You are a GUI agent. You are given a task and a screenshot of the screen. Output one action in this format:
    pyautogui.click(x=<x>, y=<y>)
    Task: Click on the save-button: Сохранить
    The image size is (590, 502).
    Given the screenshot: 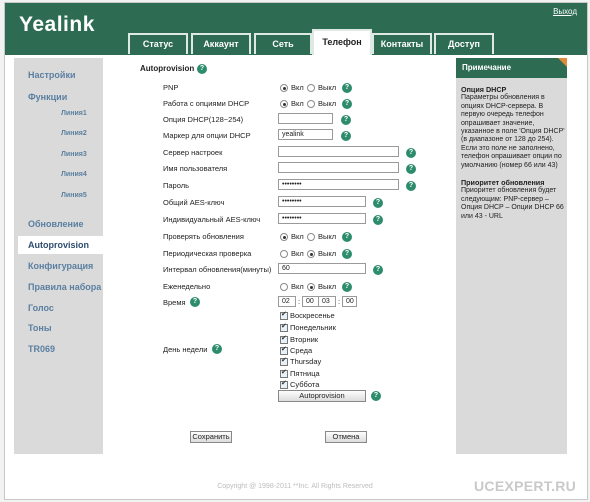 What is the action you would take?
    pyautogui.click(x=211, y=437)
    